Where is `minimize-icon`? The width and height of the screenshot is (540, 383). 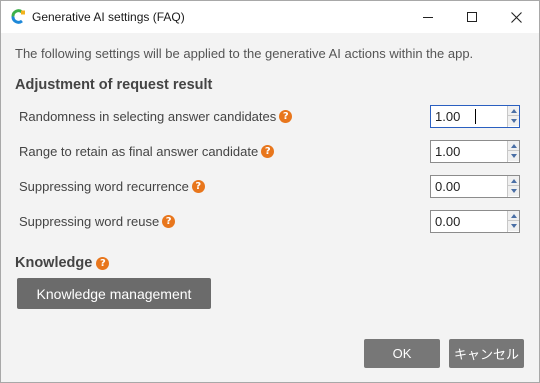
minimize-icon is located at coordinates (428, 17).